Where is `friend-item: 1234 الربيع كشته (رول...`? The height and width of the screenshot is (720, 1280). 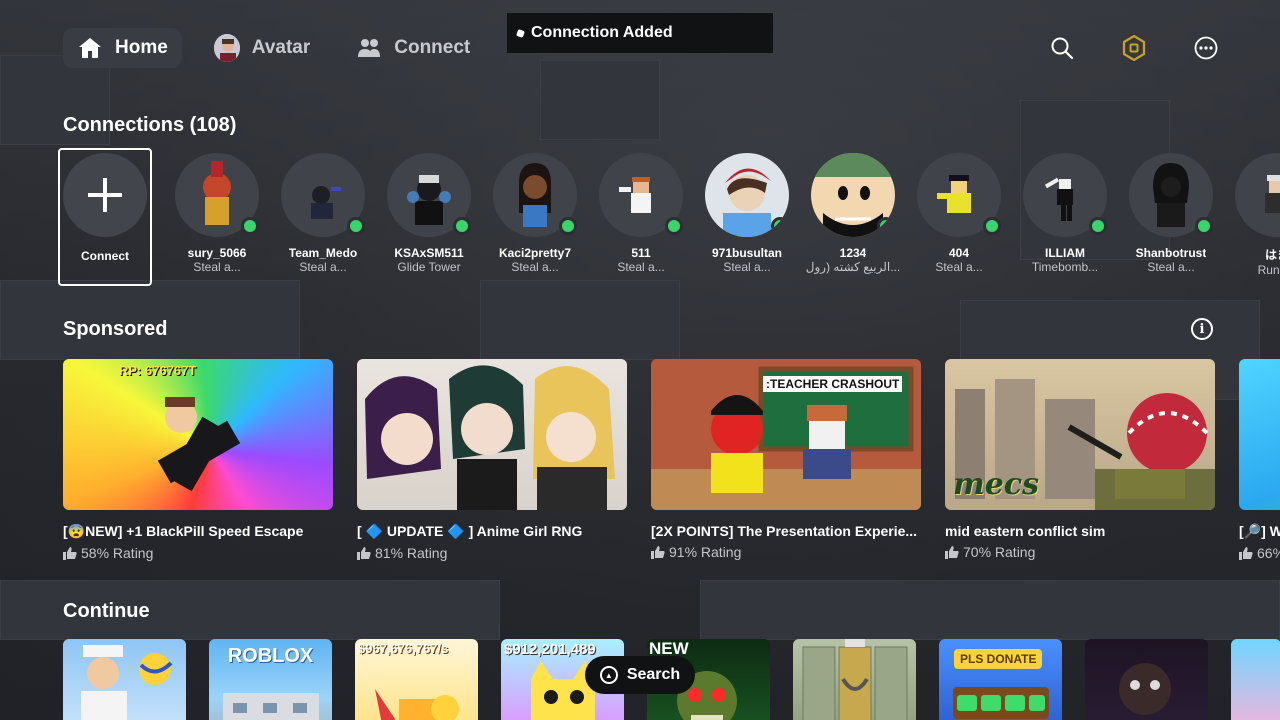 friend-item: 1234 الربيع كشته (رول... is located at coordinates (853, 219).